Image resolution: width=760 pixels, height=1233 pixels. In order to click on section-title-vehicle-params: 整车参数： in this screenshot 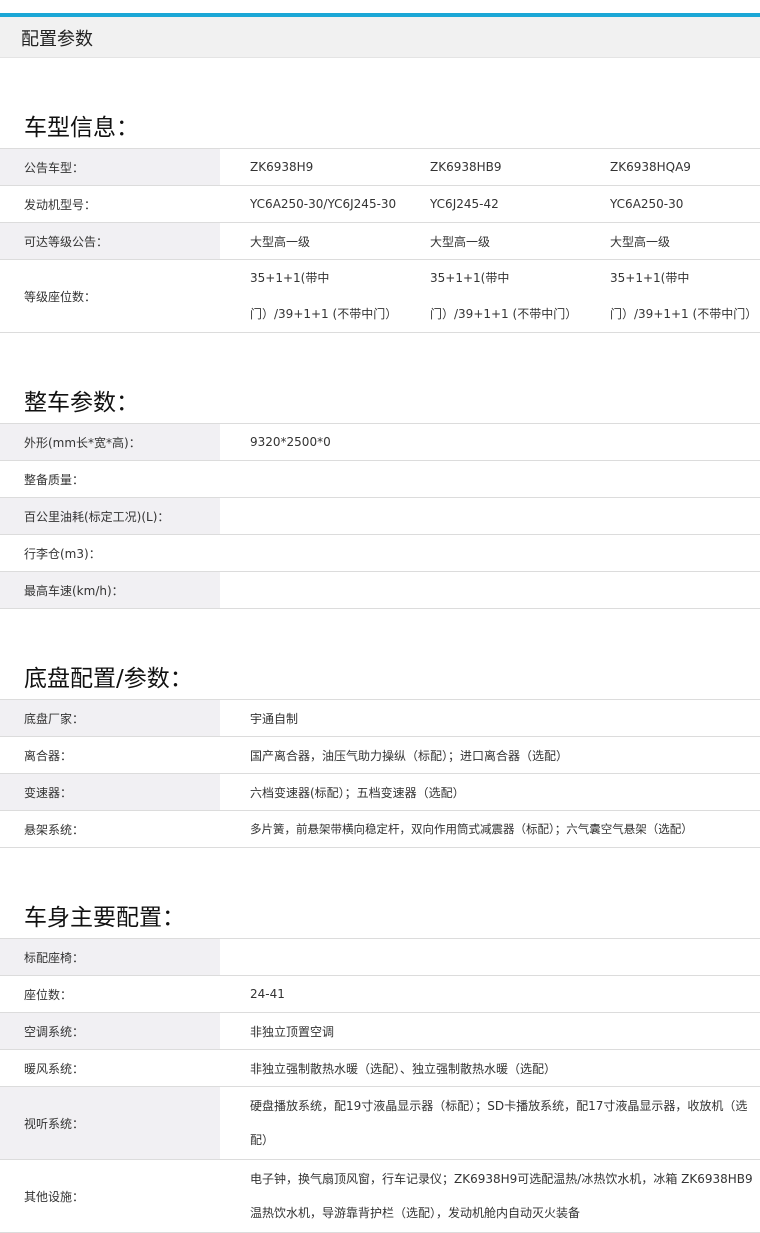, I will do `click(81, 403)`.